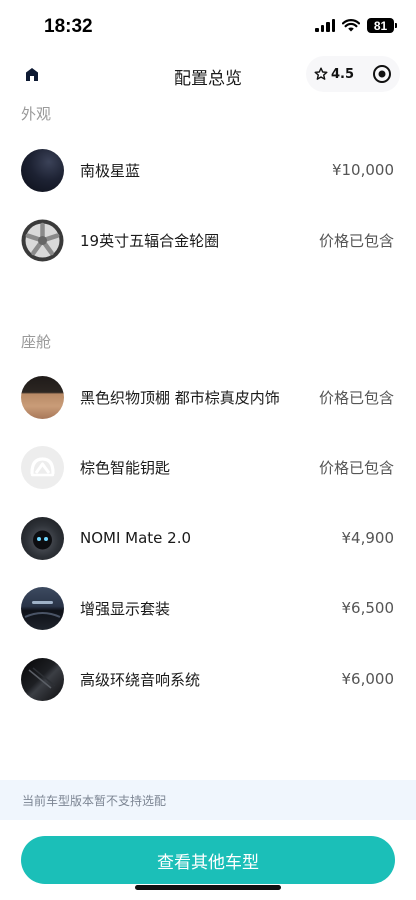 Image resolution: width=416 pixels, height=900 pixels. What do you see at coordinates (180, 397) in the screenshot?
I see `item-name: 黑色织物顶棚 都市棕真皮内饰` at bounding box center [180, 397].